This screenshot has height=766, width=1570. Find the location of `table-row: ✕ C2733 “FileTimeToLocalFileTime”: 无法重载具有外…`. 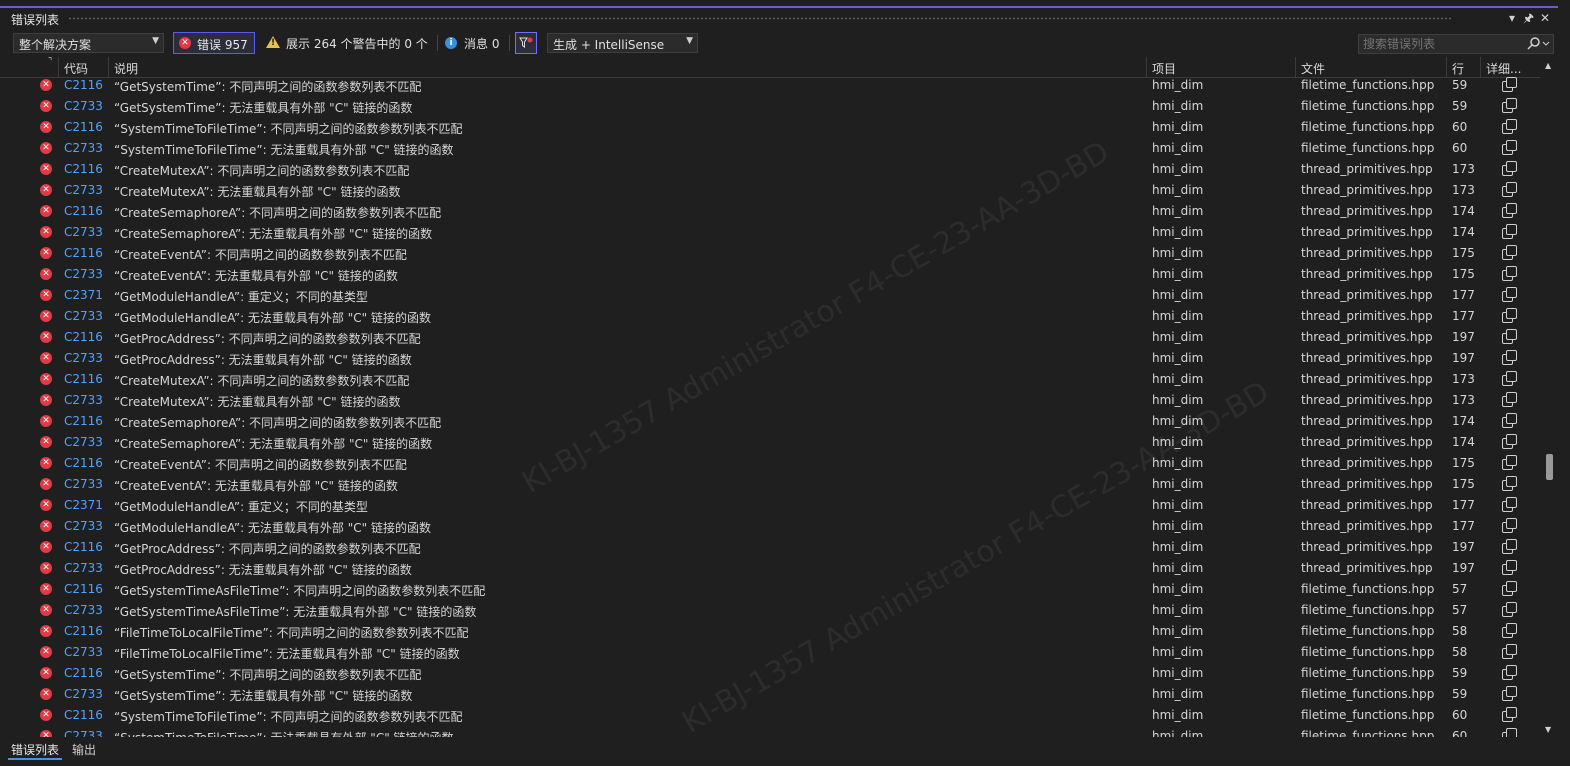

table-row: ✕ C2733 “FileTimeToLocalFileTime”: 无法重载具有外… is located at coordinates (770, 652).